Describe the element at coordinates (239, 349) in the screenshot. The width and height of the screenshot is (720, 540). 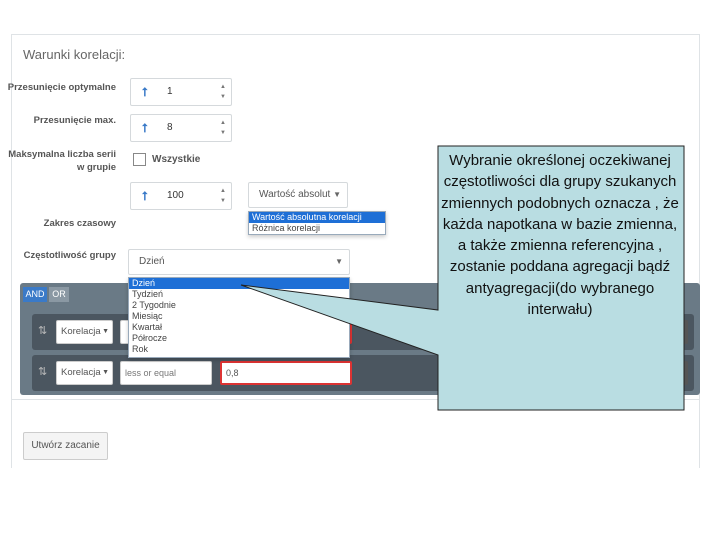
I see `dropdown-option: Rok` at that location.